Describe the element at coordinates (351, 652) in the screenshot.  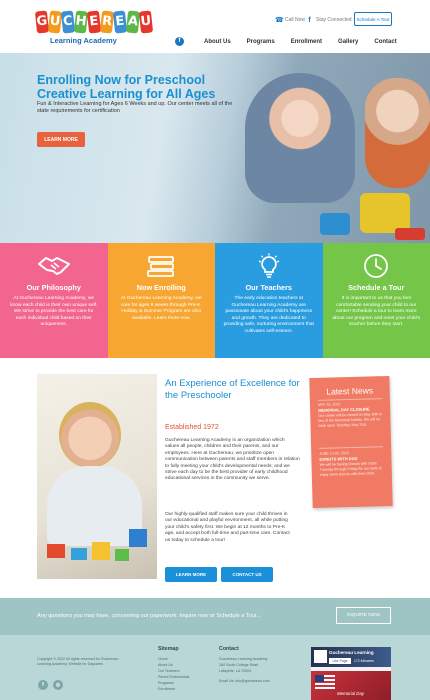
I see `facebook-page-name: Guchereau Learning` at that location.